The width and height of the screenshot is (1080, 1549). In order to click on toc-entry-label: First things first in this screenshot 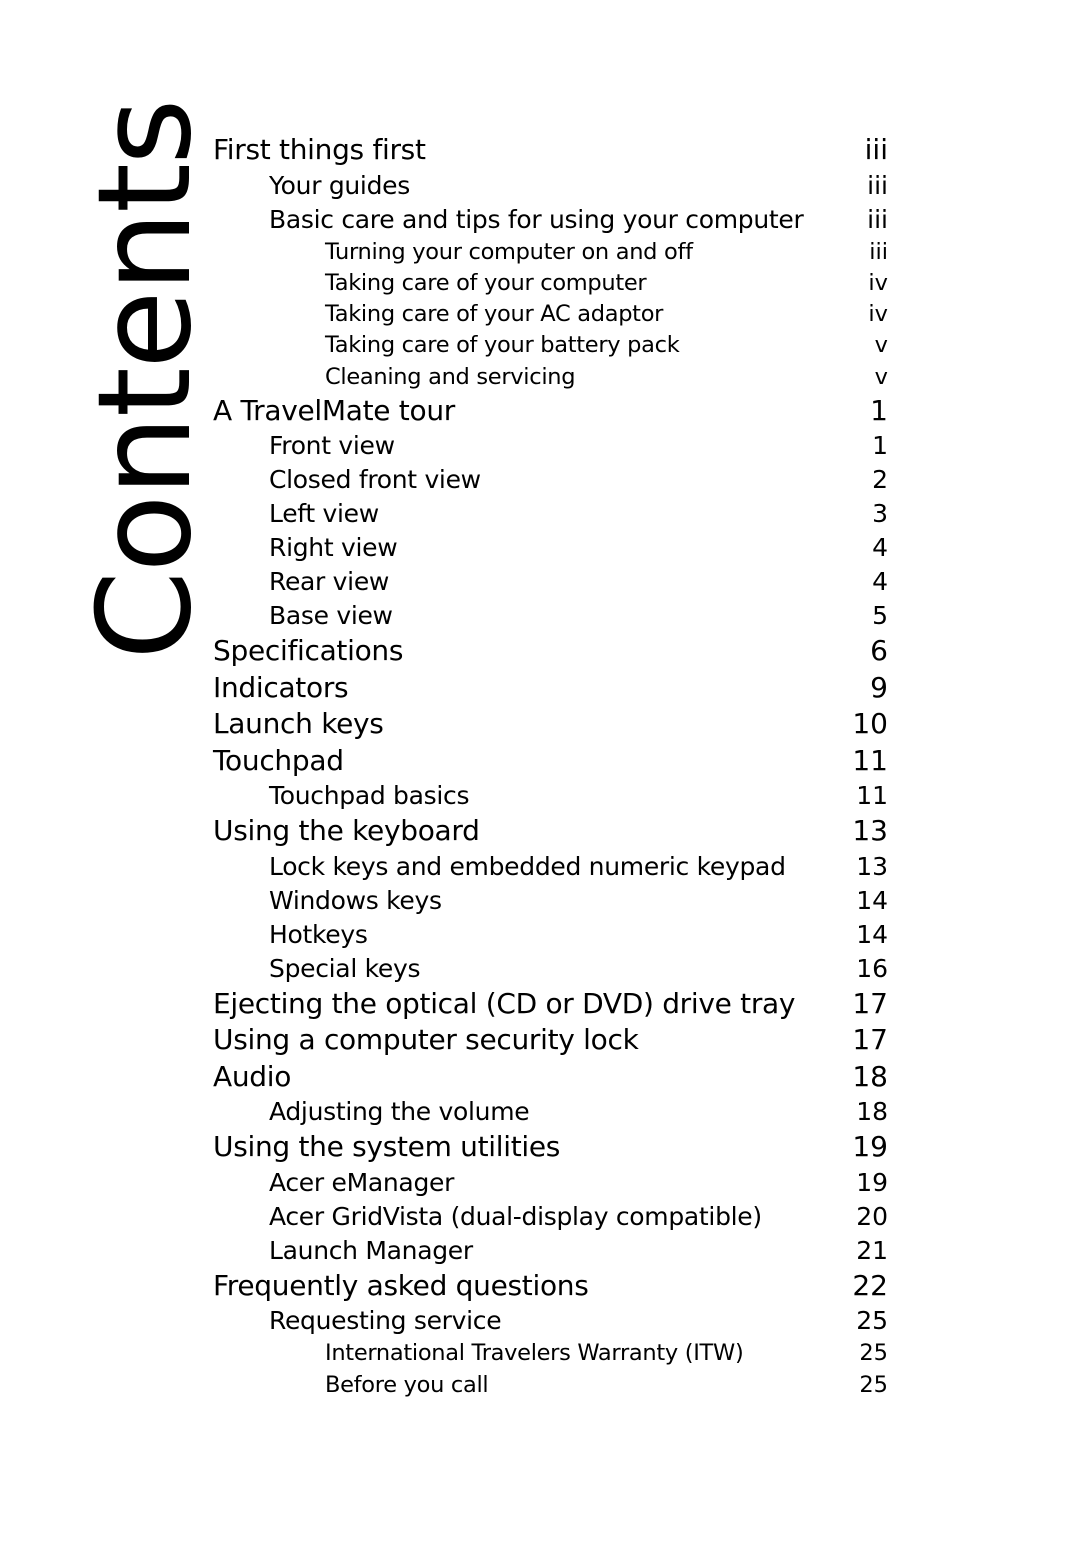, I will do `click(319, 149)`.